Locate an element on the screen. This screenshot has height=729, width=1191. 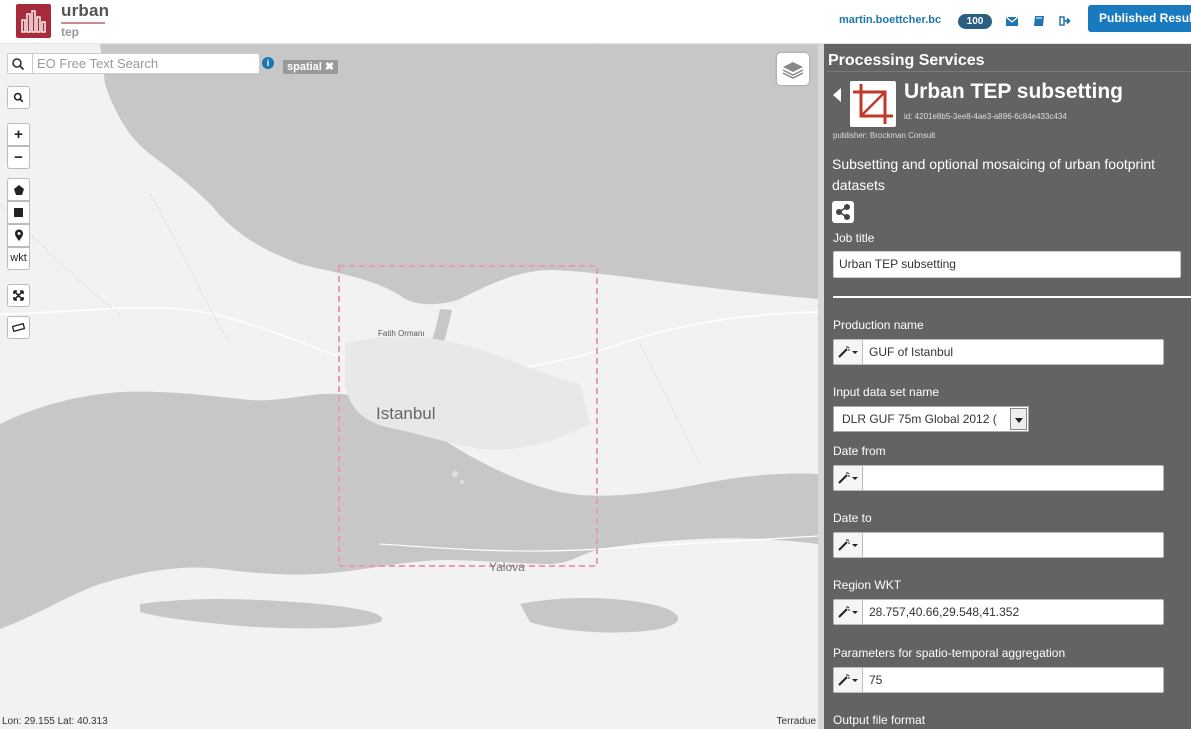
search-box is located at coordinates (133, 63).